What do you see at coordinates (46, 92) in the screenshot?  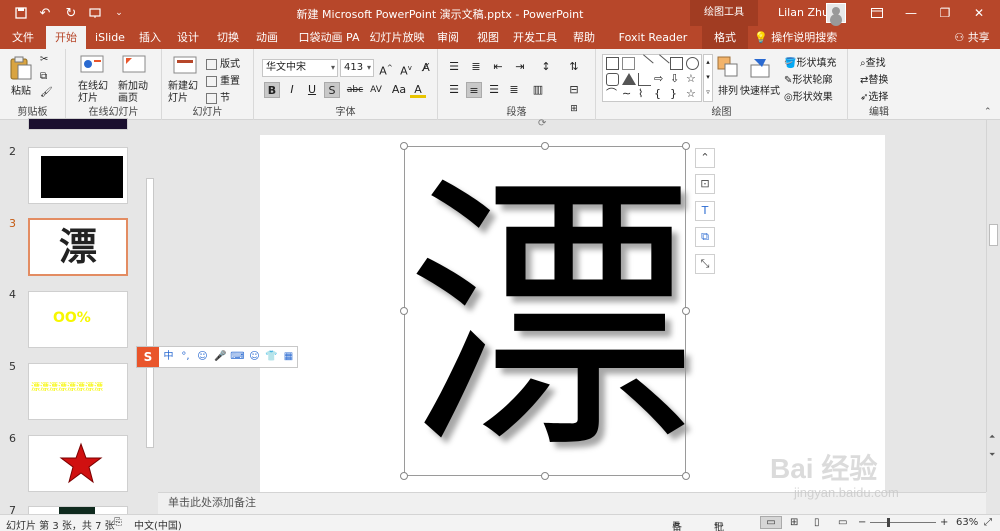 I see `format-painter-icon: 🖌` at bounding box center [46, 92].